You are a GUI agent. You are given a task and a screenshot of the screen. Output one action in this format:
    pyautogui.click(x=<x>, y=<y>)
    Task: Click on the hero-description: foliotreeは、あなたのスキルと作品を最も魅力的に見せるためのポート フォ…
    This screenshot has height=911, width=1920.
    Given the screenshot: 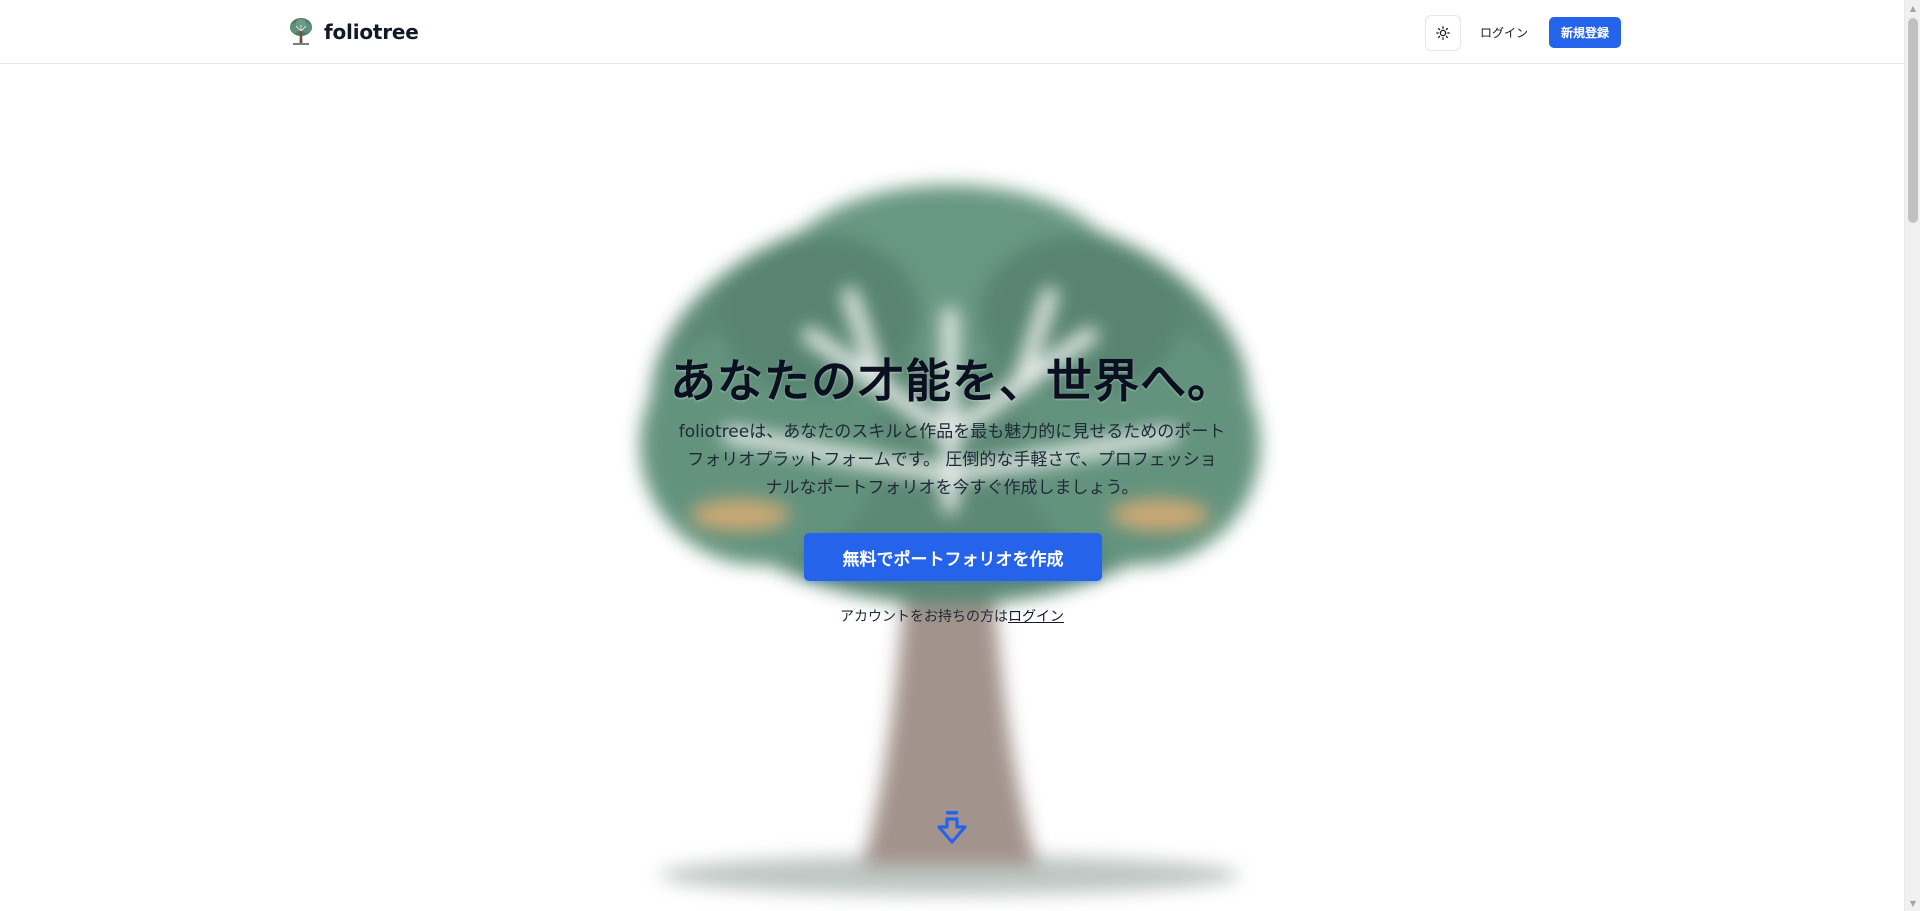 What is the action you would take?
    pyautogui.click(x=952, y=460)
    